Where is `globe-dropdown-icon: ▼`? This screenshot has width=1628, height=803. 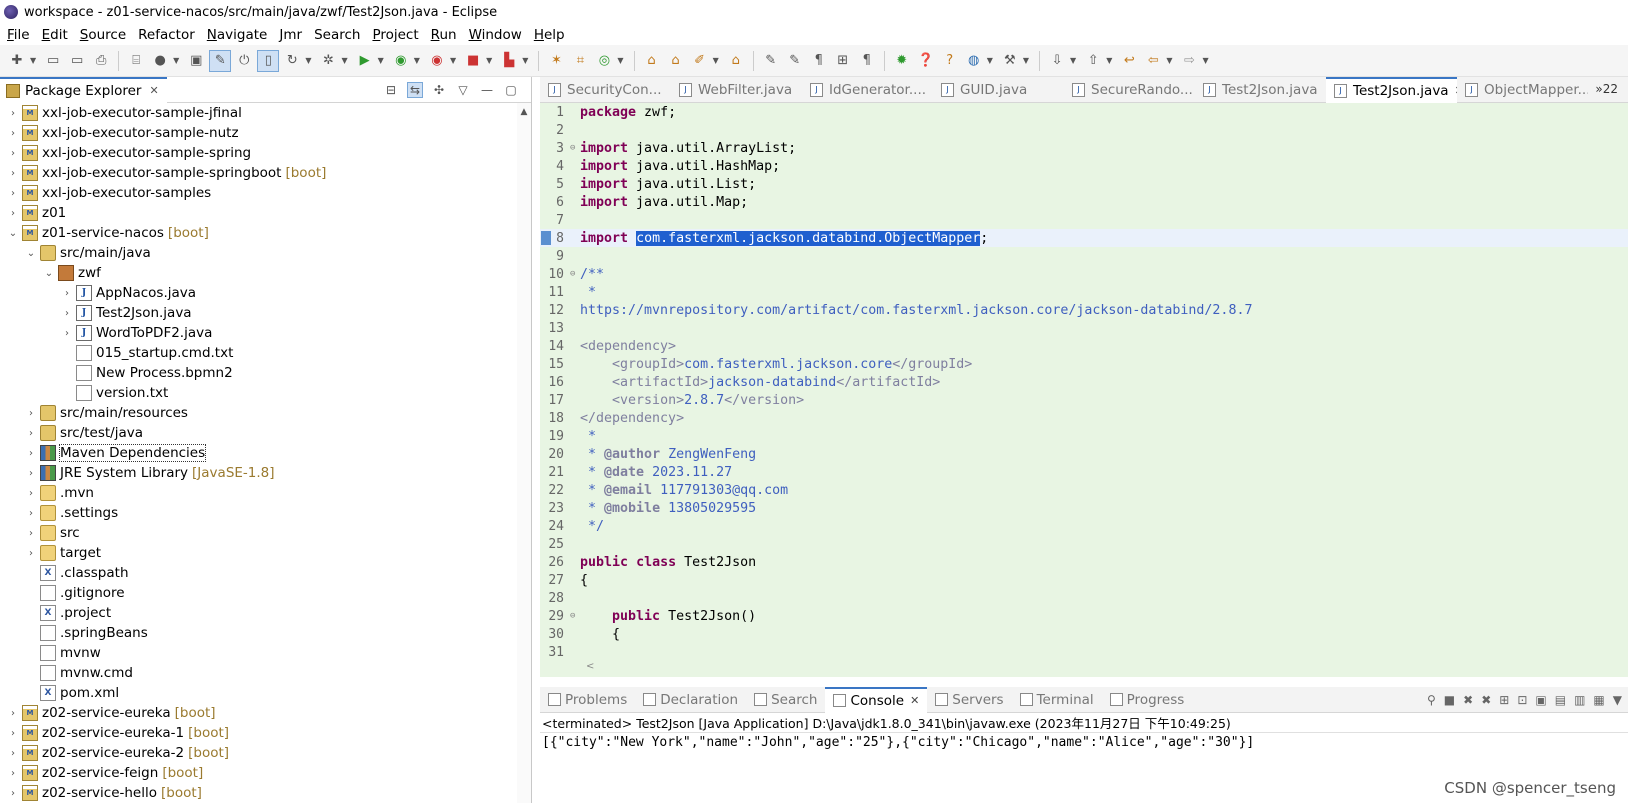 globe-dropdown-icon: ▼ is located at coordinates (990, 60).